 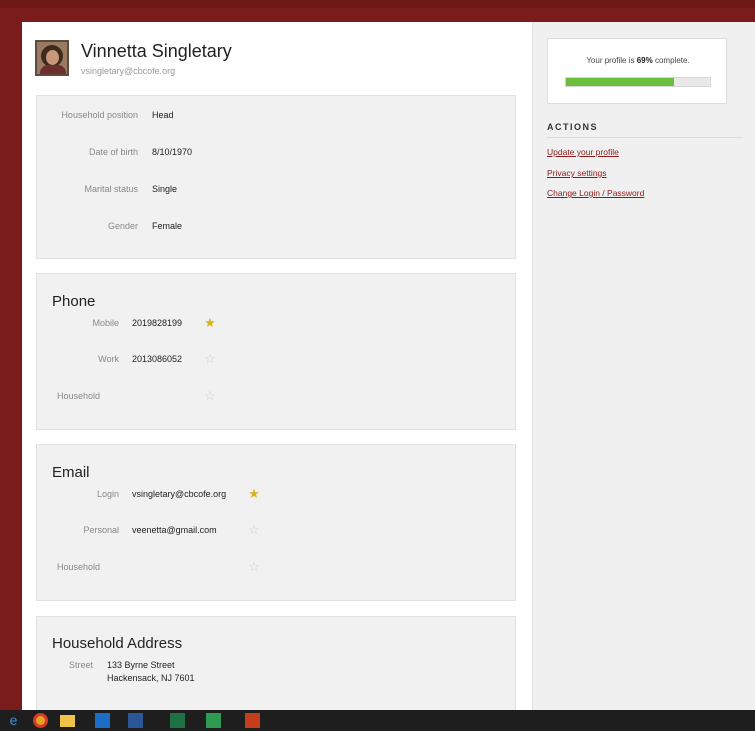 What do you see at coordinates (135, 720) in the screenshot?
I see `word-icon` at bounding box center [135, 720].